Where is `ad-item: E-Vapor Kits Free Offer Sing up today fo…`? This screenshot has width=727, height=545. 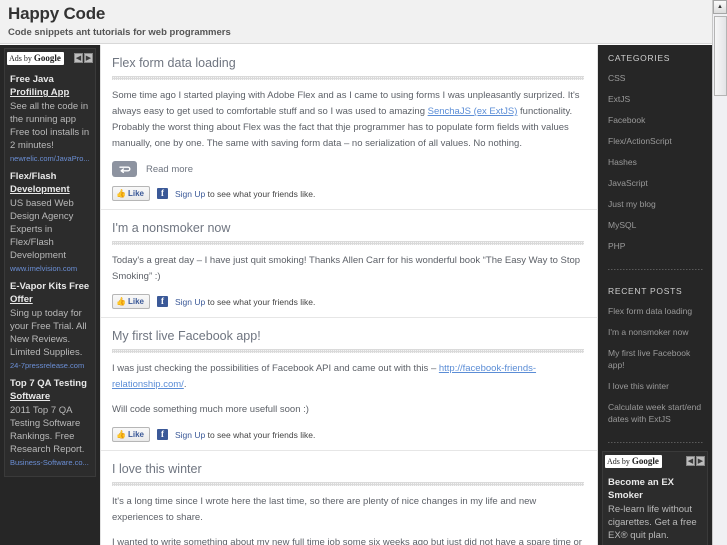
ad-item: E-Vapor Kits Free Offer Sing up today fo… is located at coordinates (50, 324).